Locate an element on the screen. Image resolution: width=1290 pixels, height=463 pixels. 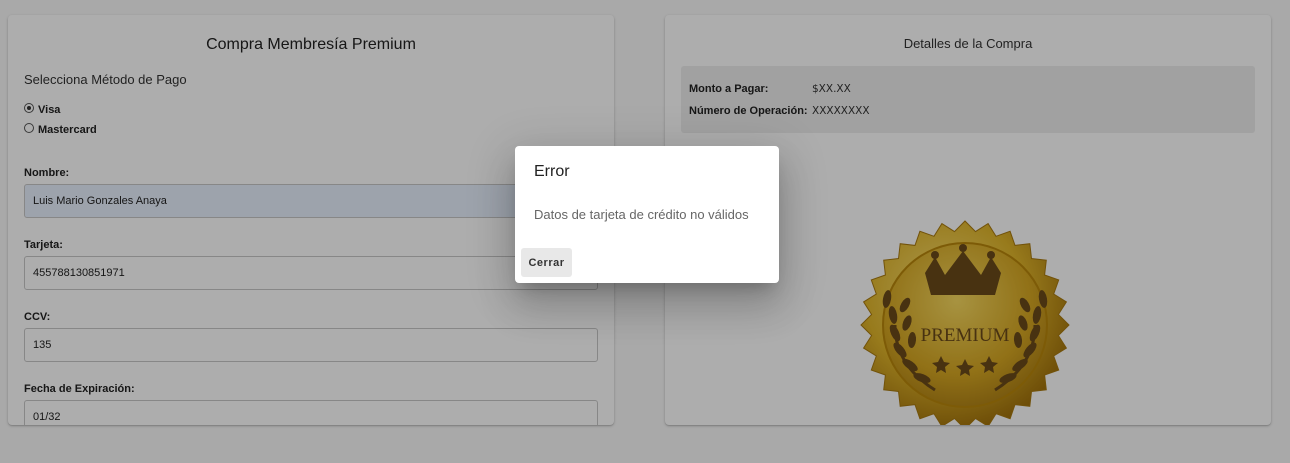
close-button: Cerrar is located at coordinates (546, 262).